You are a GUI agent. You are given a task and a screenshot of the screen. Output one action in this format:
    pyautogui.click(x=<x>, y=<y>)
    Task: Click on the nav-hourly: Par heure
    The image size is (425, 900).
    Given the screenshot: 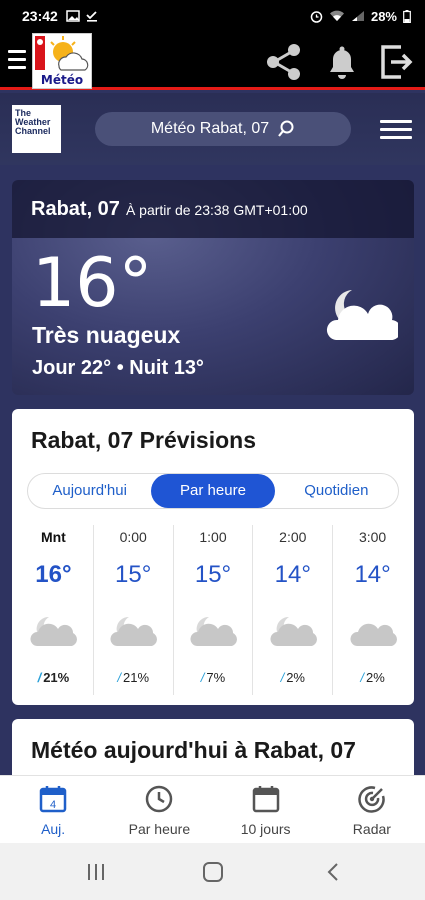 What is the action you would take?
    pyautogui.click(x=159, y=809)
    